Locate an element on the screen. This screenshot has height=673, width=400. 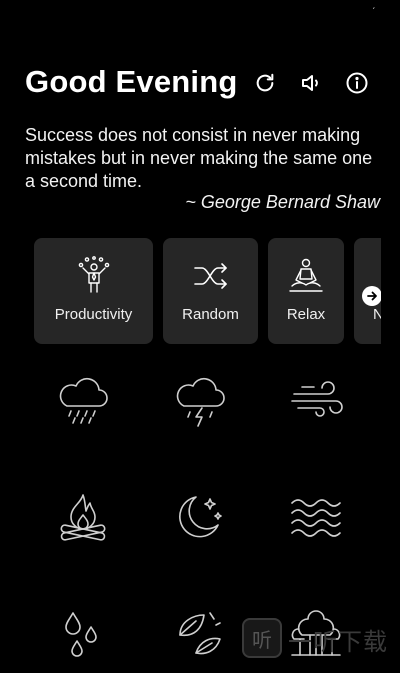
sound-wind is located at coordinates (316, 400).